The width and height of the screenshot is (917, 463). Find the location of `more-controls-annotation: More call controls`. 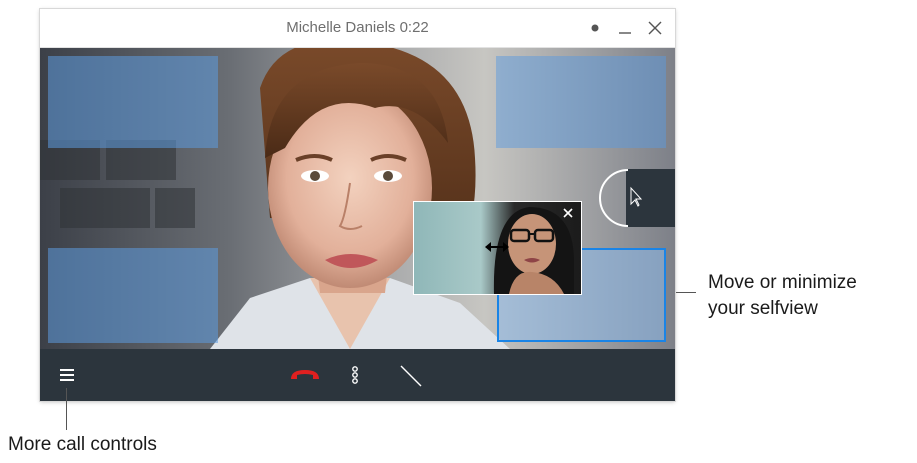

more-controls-annotation: More call controls is located at coordinates (82, 444).